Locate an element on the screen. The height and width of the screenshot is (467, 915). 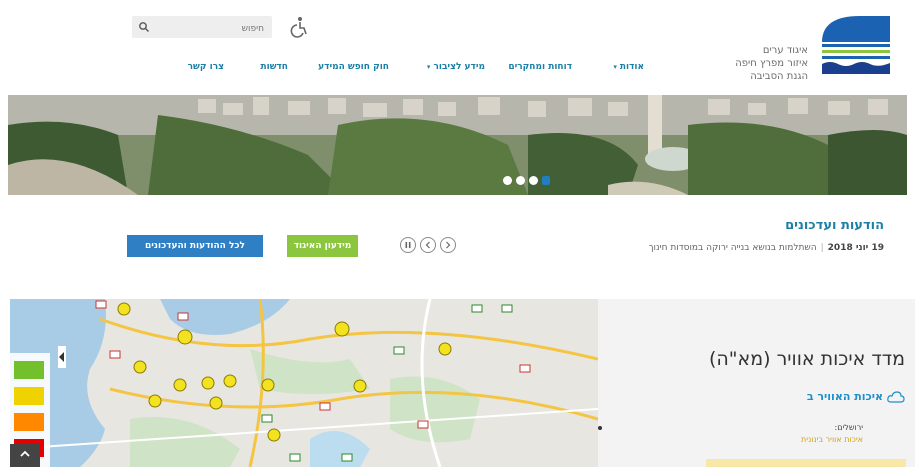
newsletter-button: מידעון האיגוד is located at coordinates (322, 246).